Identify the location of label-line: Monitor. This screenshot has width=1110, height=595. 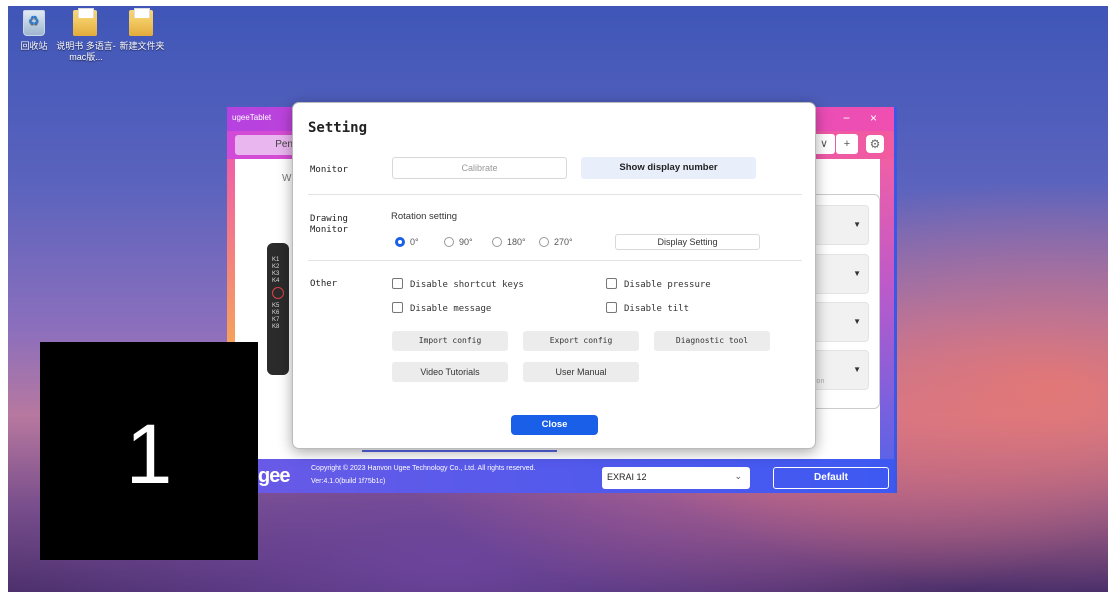
(329, 230).